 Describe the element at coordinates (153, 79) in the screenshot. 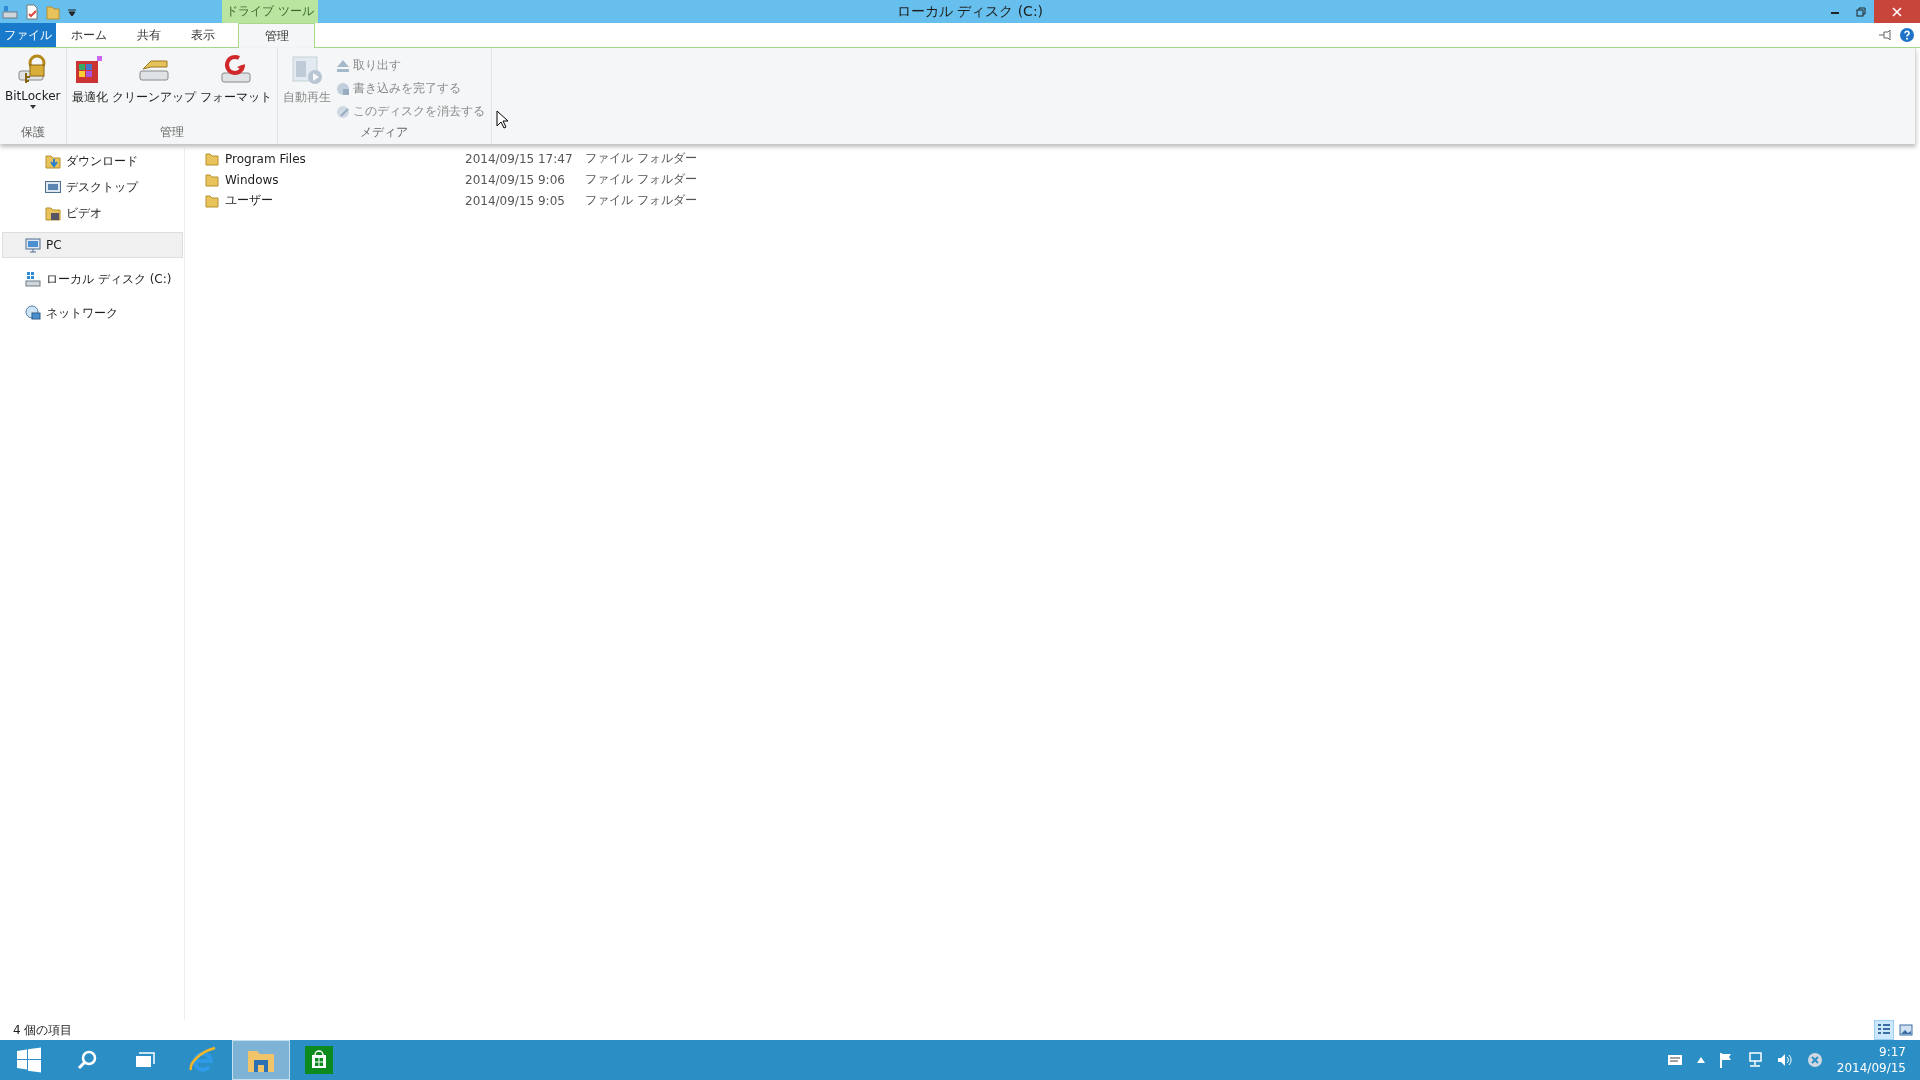

I see `ribbon-button: クリーンアップ` at that location.